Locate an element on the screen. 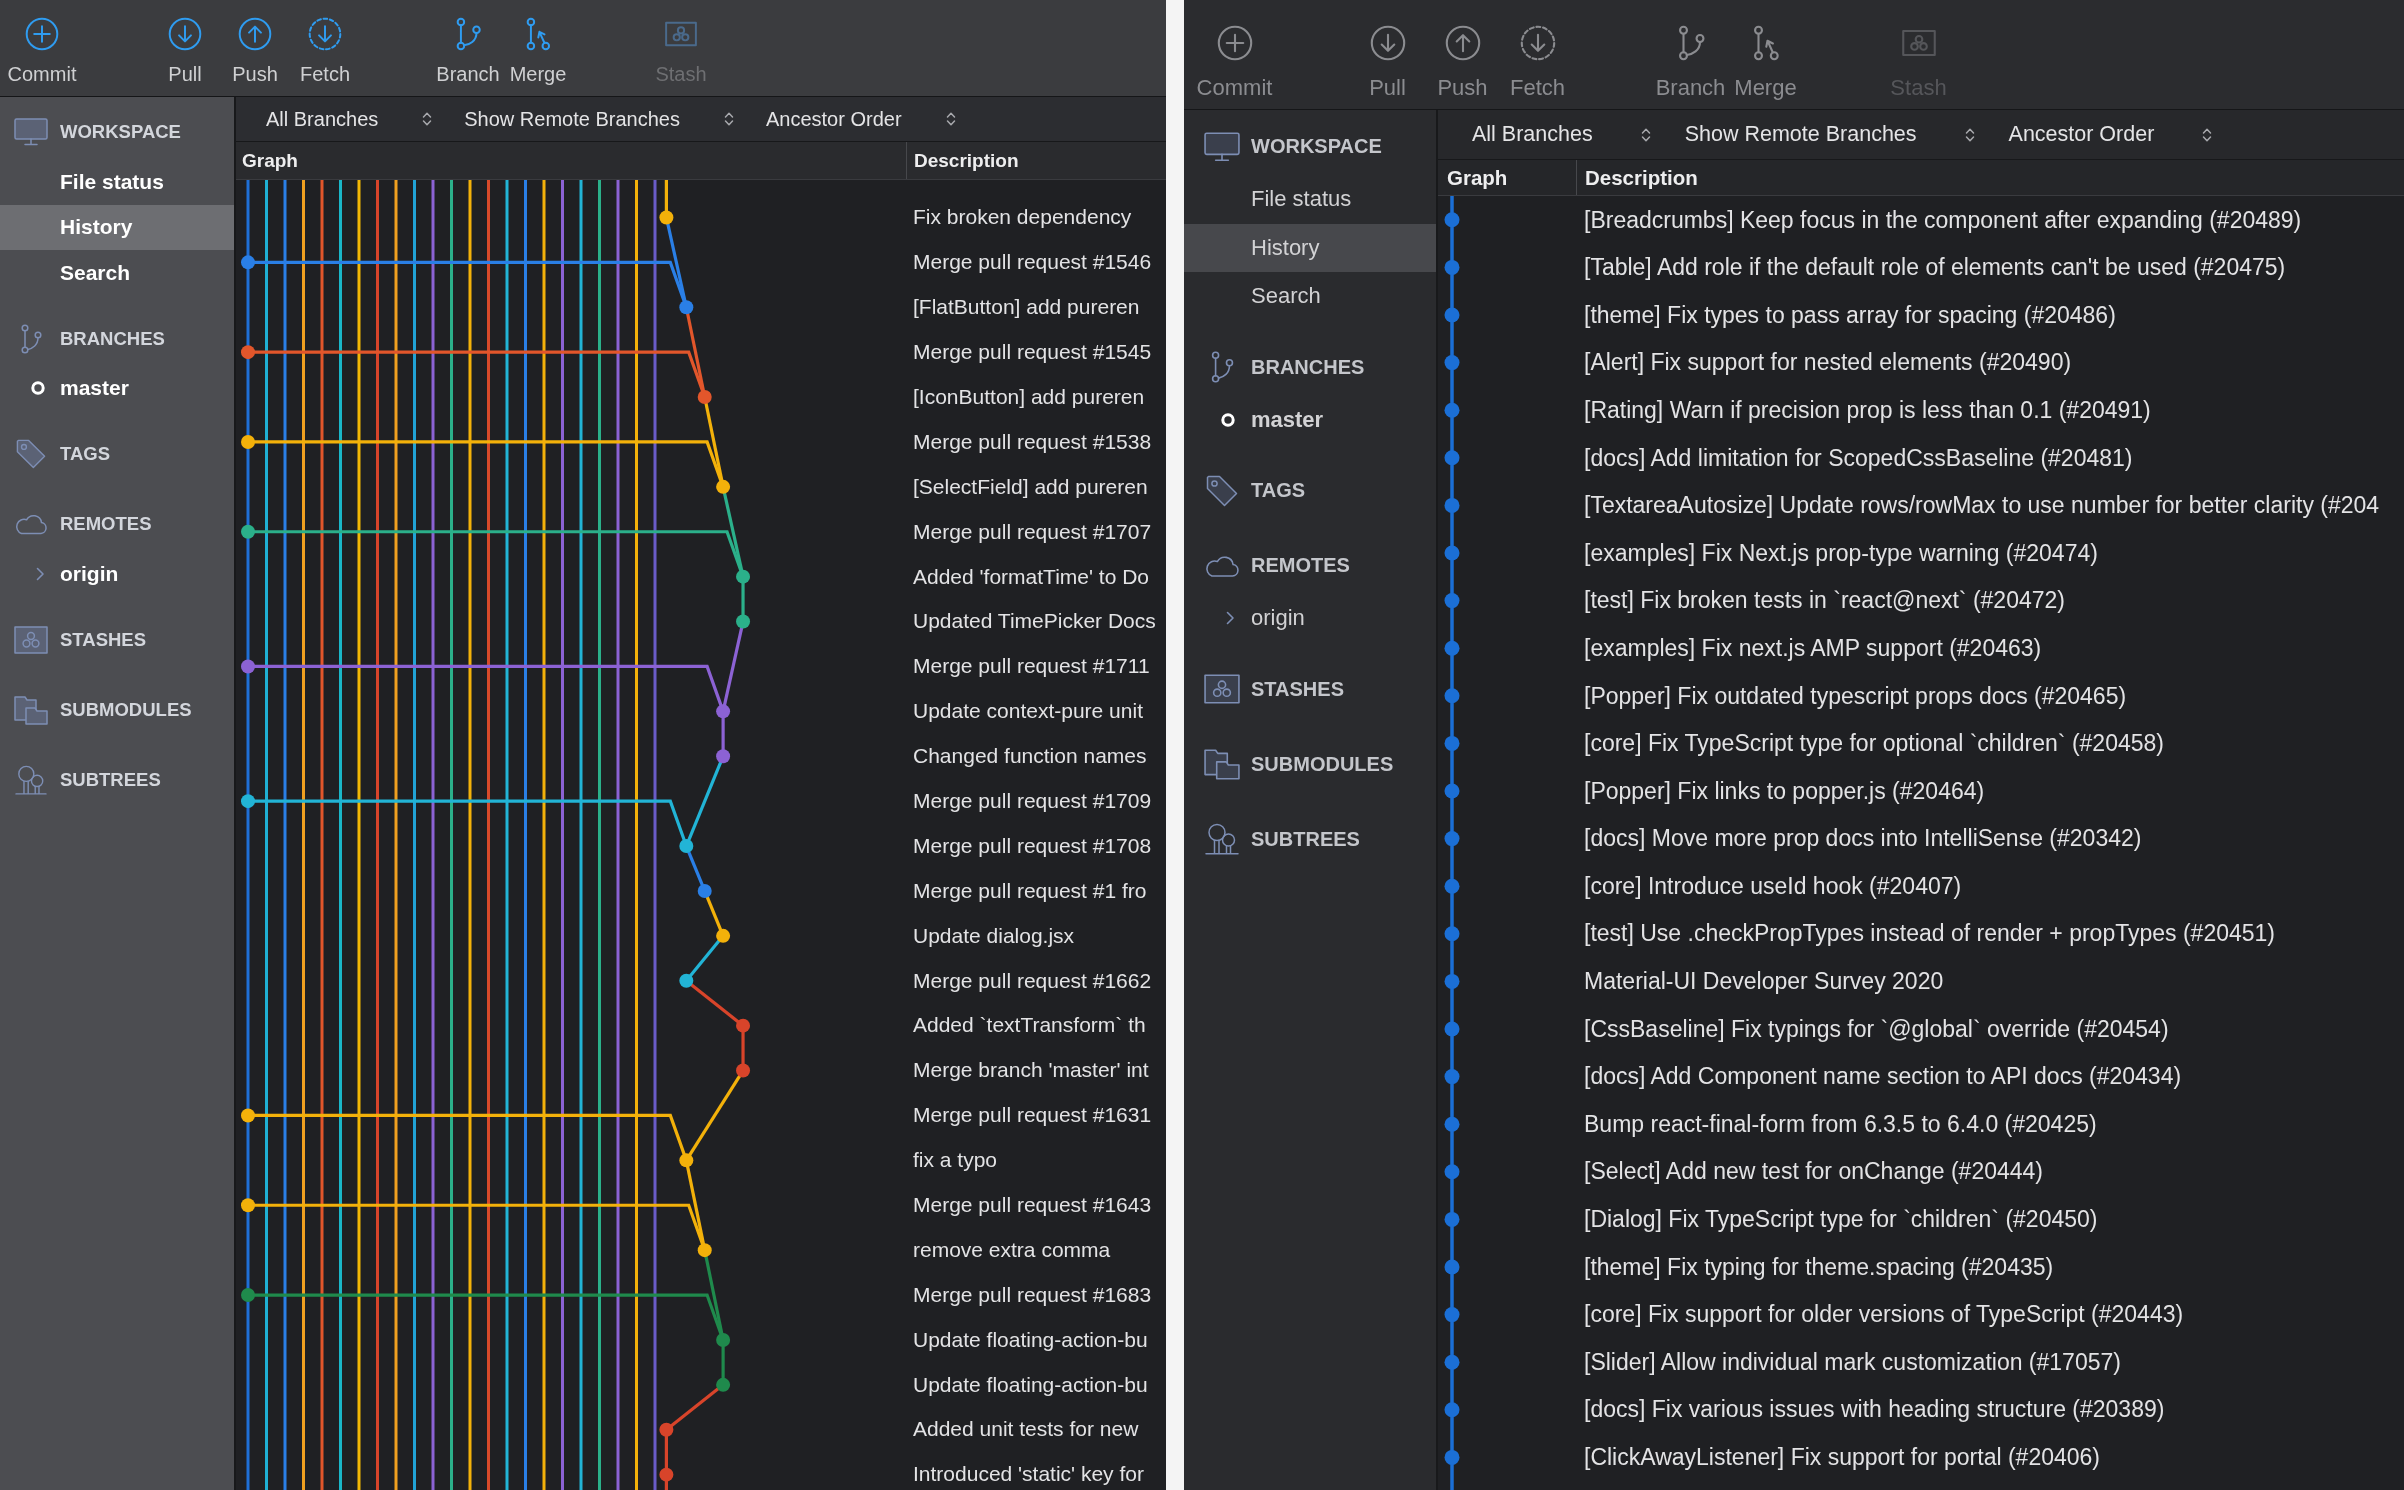 Image resolution: width=2404 pixels, height=1490 pixels. commit-message: [docs] Fix various issues with heading structure (#20389) is located at coordinates (1874, 1409).